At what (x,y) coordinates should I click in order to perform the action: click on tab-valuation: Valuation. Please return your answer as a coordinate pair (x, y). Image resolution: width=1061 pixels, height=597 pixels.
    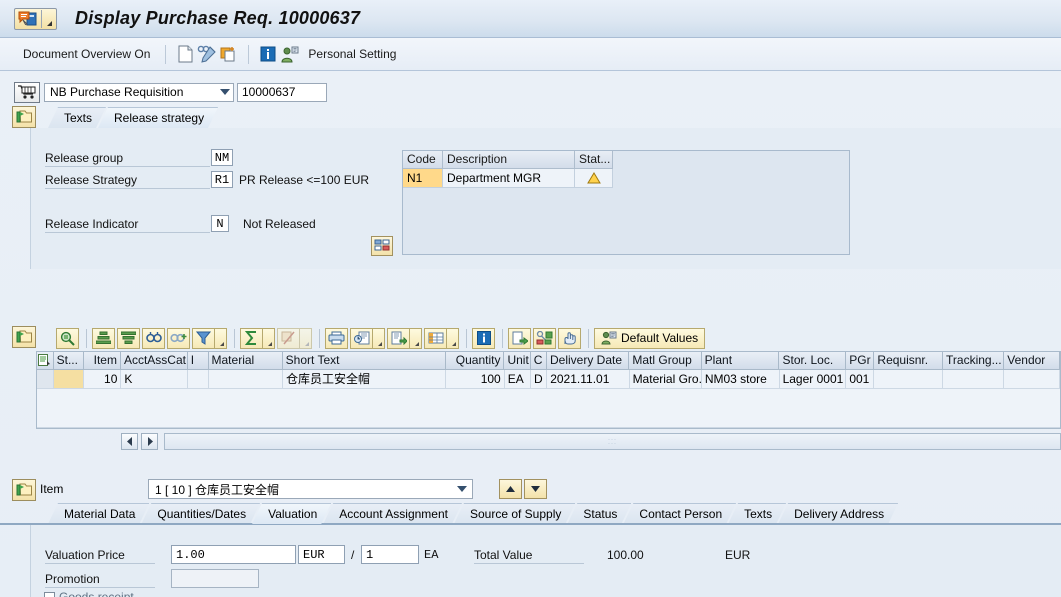
    Looking at the image, I should click on (291, 513).